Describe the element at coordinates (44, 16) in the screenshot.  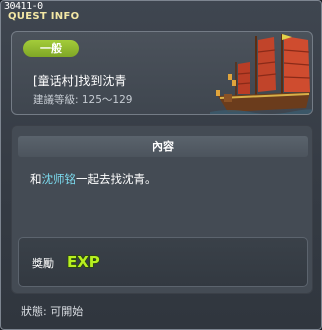
I see `window-title: QUEST INFO` at that location.